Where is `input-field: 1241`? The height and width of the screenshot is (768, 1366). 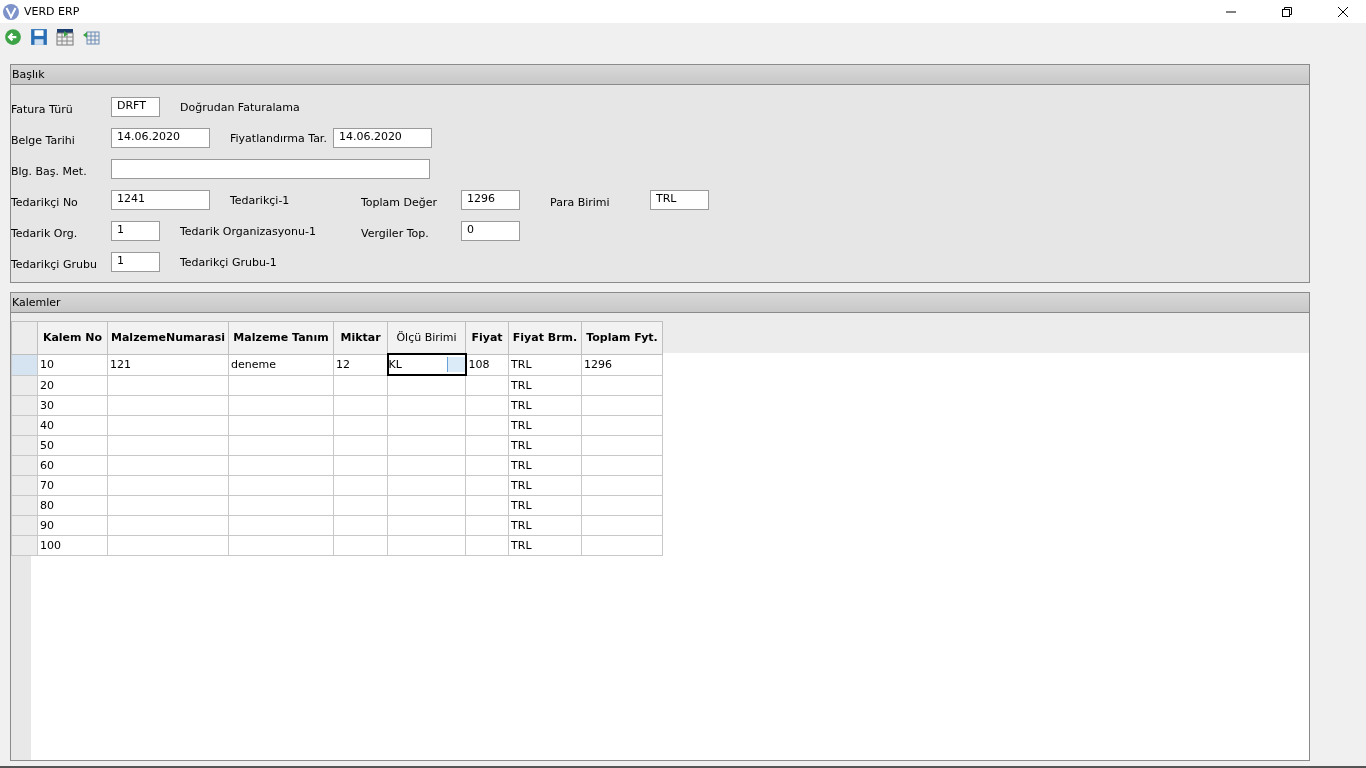 input-field: 1241 is located at coordinates (160, 200).